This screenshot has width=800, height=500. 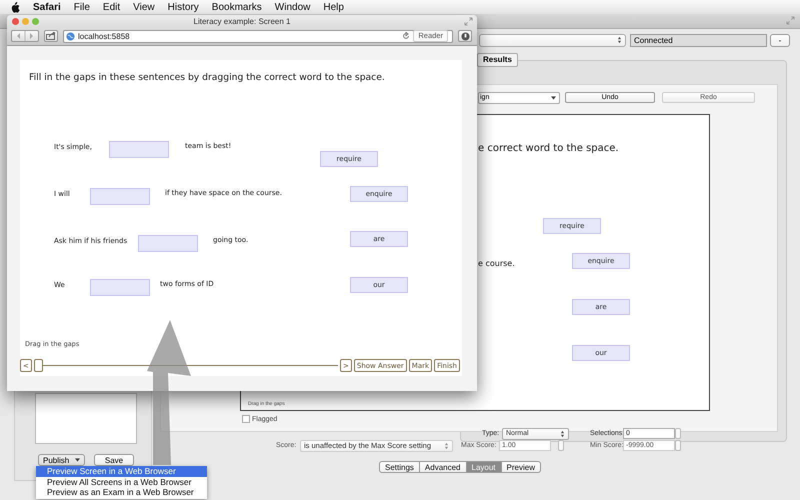 I want to click on menu-item: Help, so click(x=333, y=7).